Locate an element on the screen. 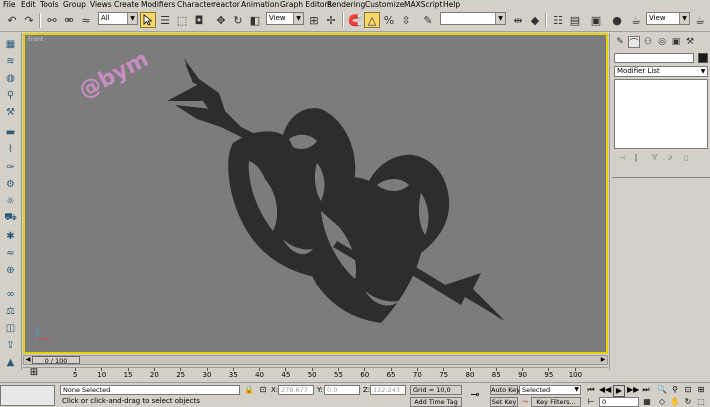 The height and width of the screenshot is (407, 710). pivot-center-icon: ⊞ is located at coordinates (314, 20).